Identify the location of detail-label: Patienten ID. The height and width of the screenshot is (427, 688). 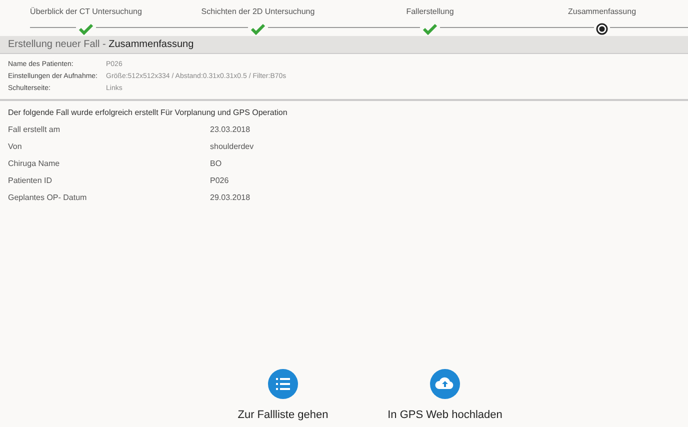
(31, 180).